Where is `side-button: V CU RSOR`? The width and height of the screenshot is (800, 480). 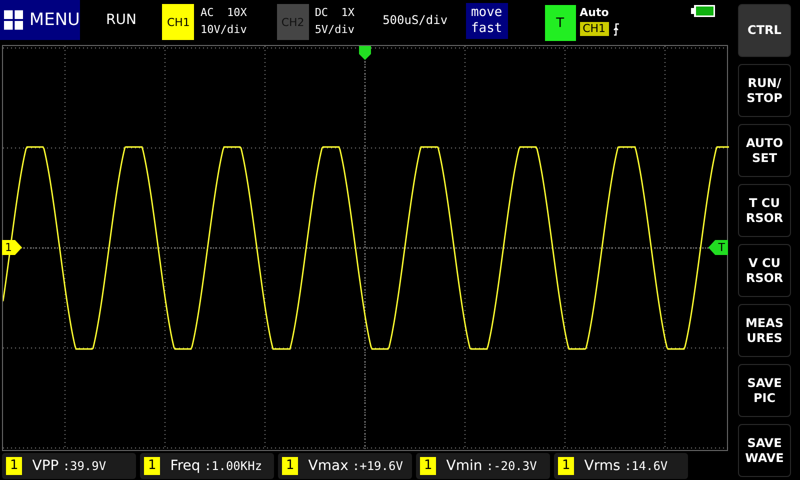
side-button: V CU RSOR is located at coordinates (764, 270).